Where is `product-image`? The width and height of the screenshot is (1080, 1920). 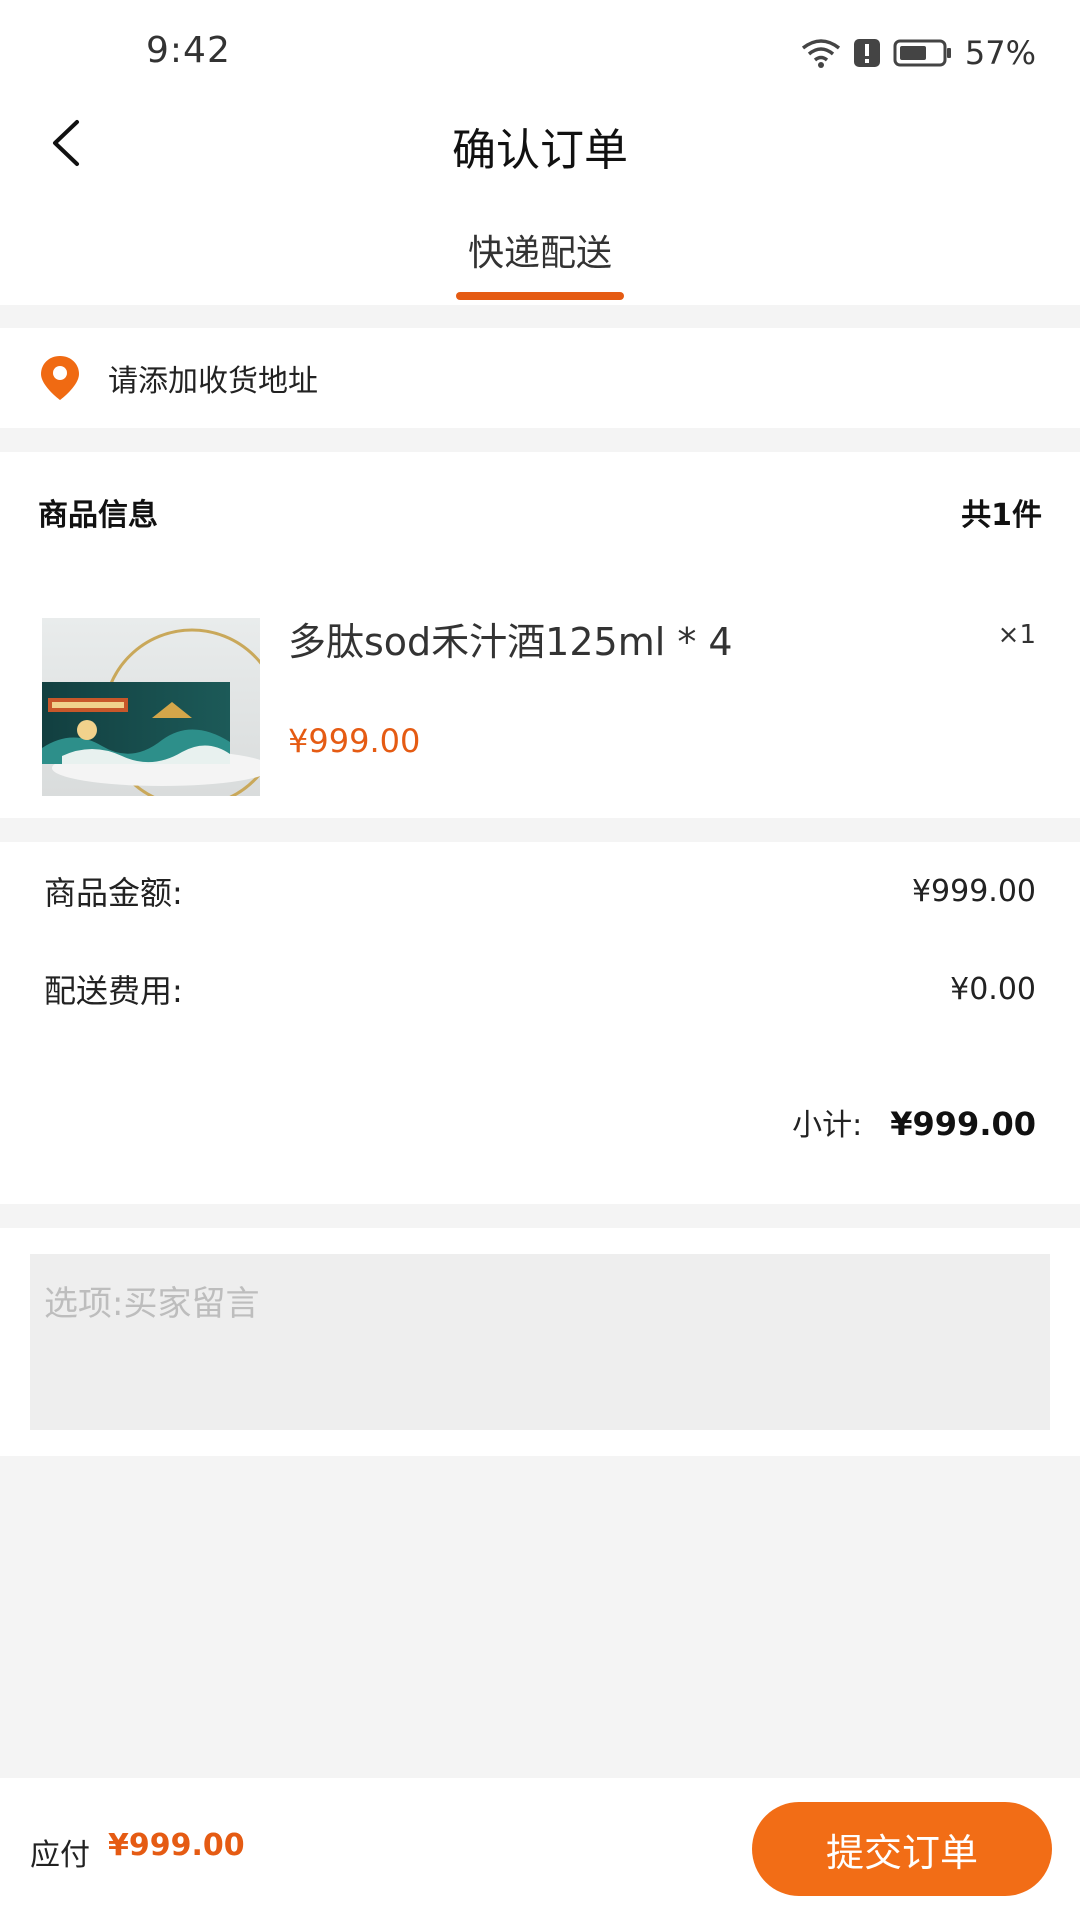 product-image is located at coordinates (151, 707).